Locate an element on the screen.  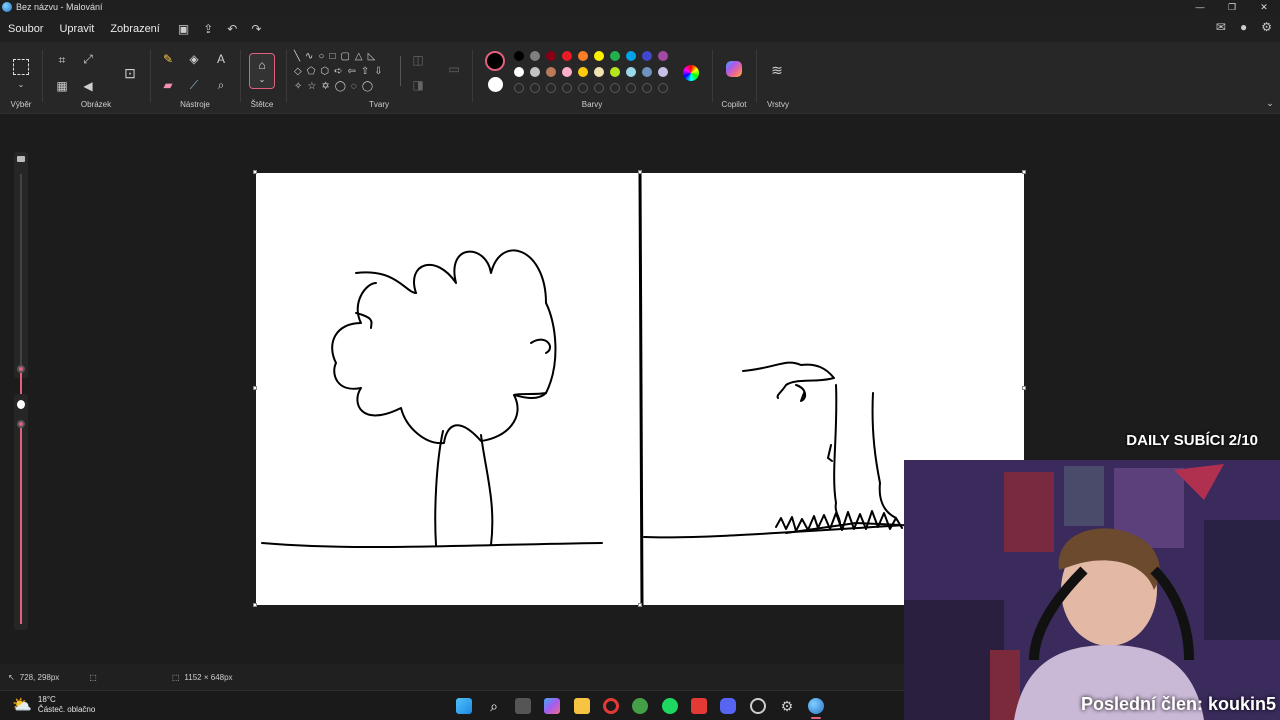
secondary-color is located at coordinates (495, 84).